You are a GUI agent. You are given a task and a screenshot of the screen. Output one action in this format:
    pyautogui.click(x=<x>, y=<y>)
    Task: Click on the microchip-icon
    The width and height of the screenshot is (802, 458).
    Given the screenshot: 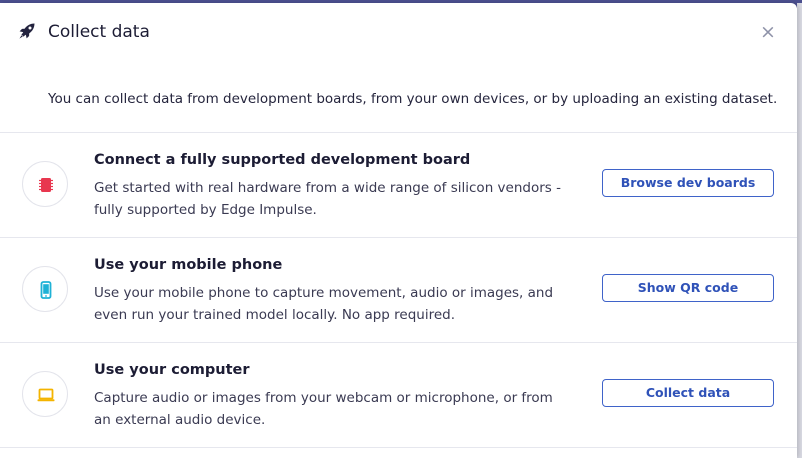 What is the action you would take?
    pyautogui.click(x=46, y=185)
    